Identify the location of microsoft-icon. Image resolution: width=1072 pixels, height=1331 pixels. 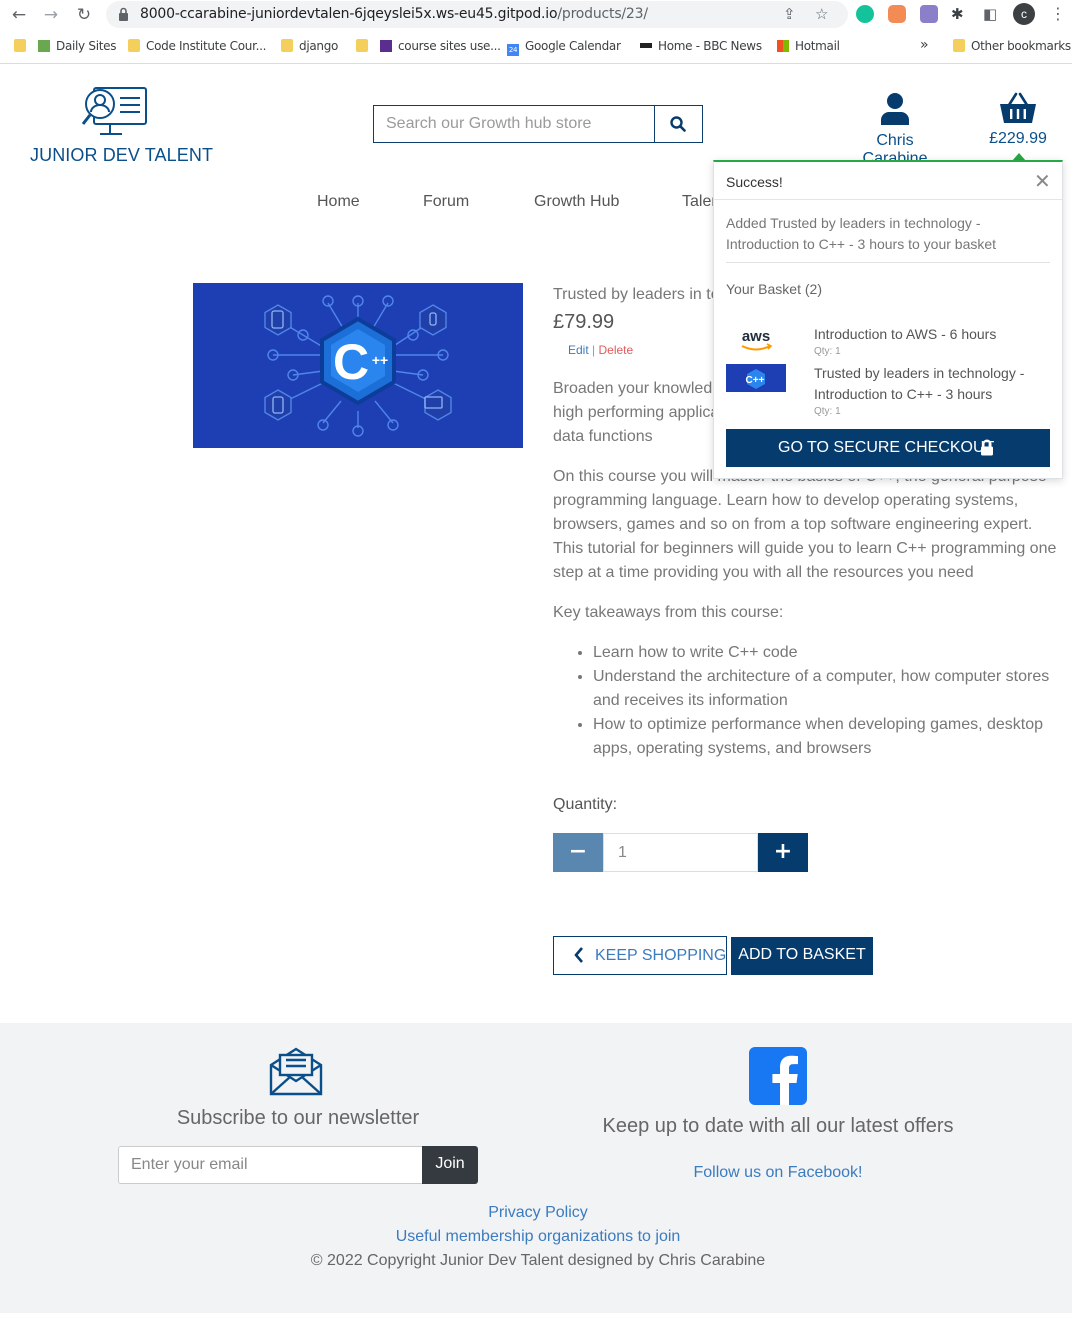
(783, 46).